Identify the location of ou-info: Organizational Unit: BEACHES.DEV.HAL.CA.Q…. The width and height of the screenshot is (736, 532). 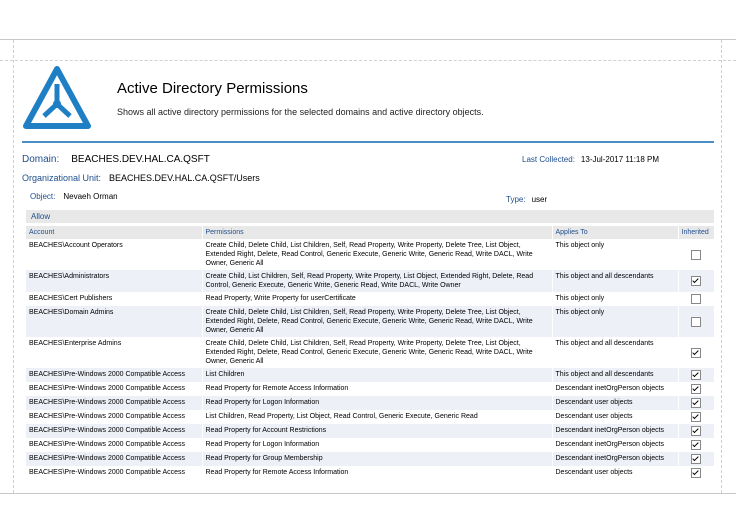
(141, 178).